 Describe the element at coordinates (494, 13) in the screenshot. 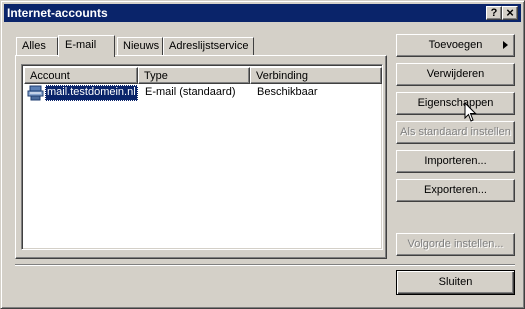

I see `help-button: ?` at that location.